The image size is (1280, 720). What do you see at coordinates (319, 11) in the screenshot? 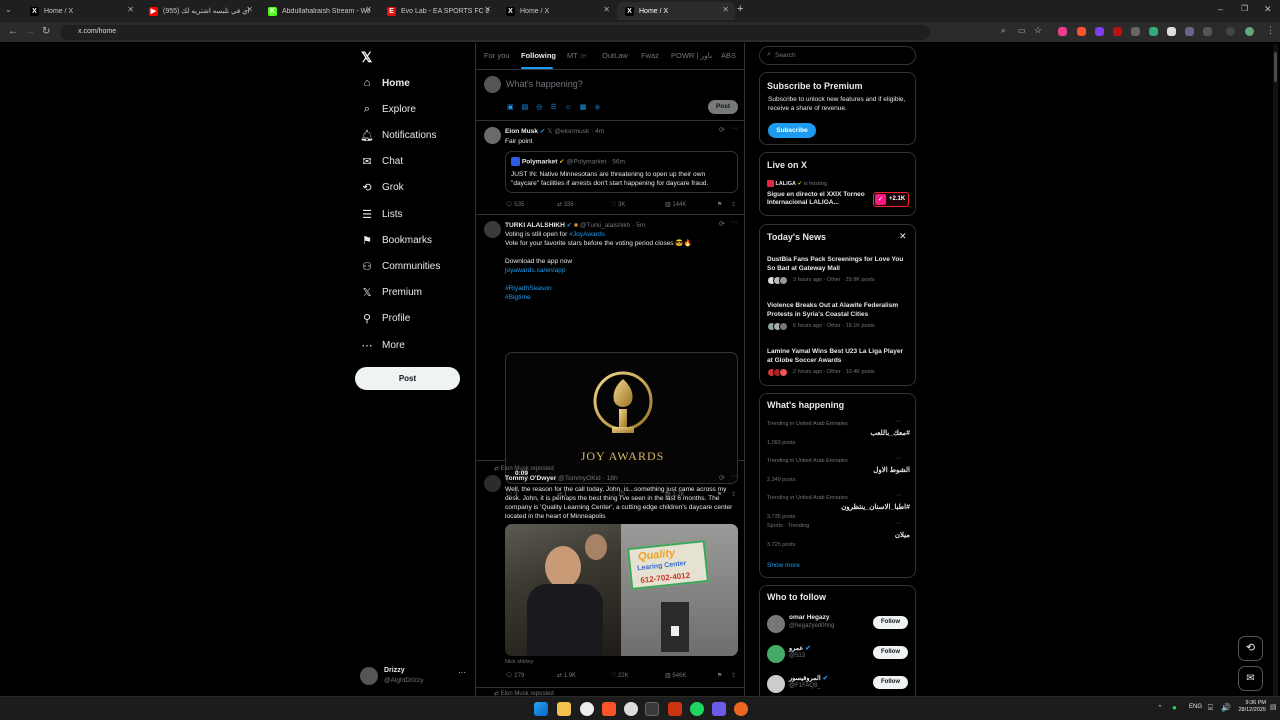
I see `browser-tab: K Abdullahalraish Stream - Watch✕` at bounding box center [319, 11].